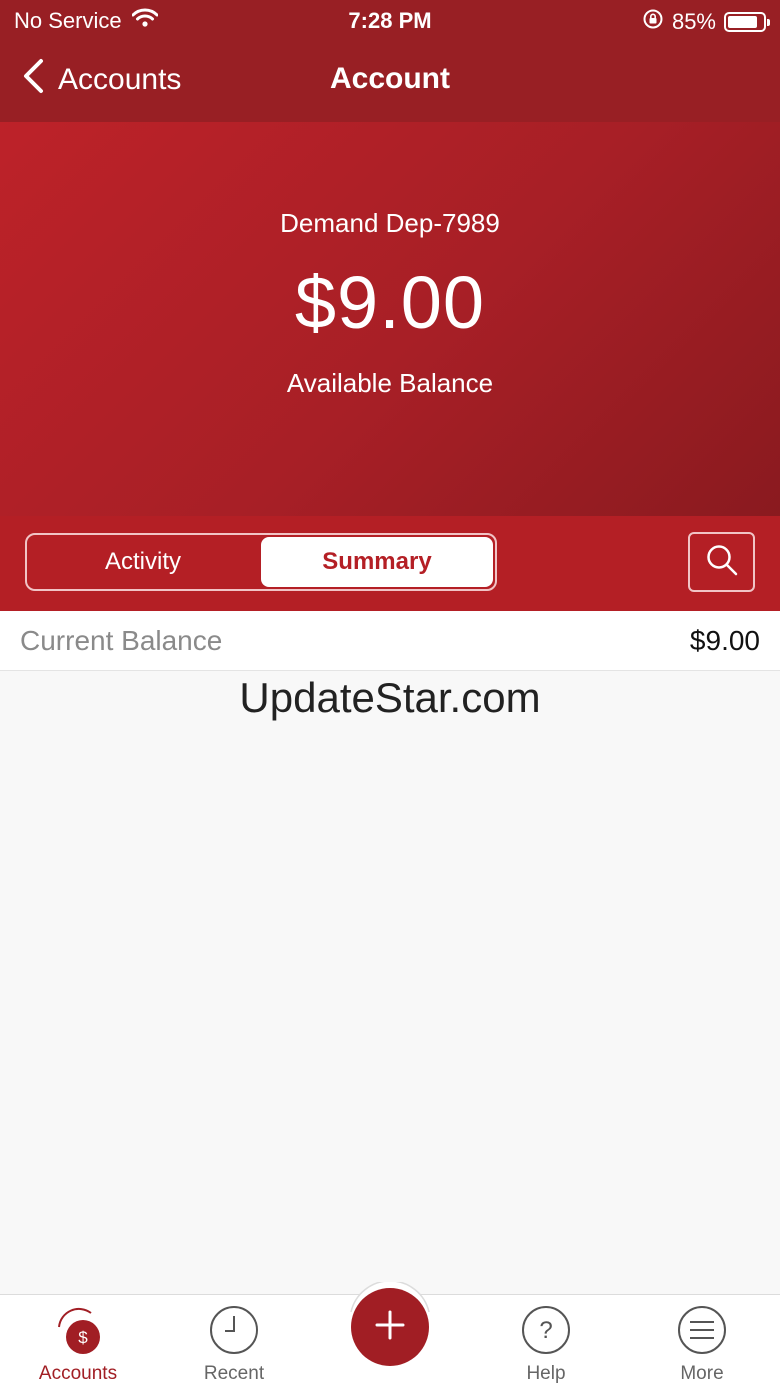  What do you see at coordinates (390, 78) in the screenshot?
I see `page-title: Account` at bounding box center [390, 78].